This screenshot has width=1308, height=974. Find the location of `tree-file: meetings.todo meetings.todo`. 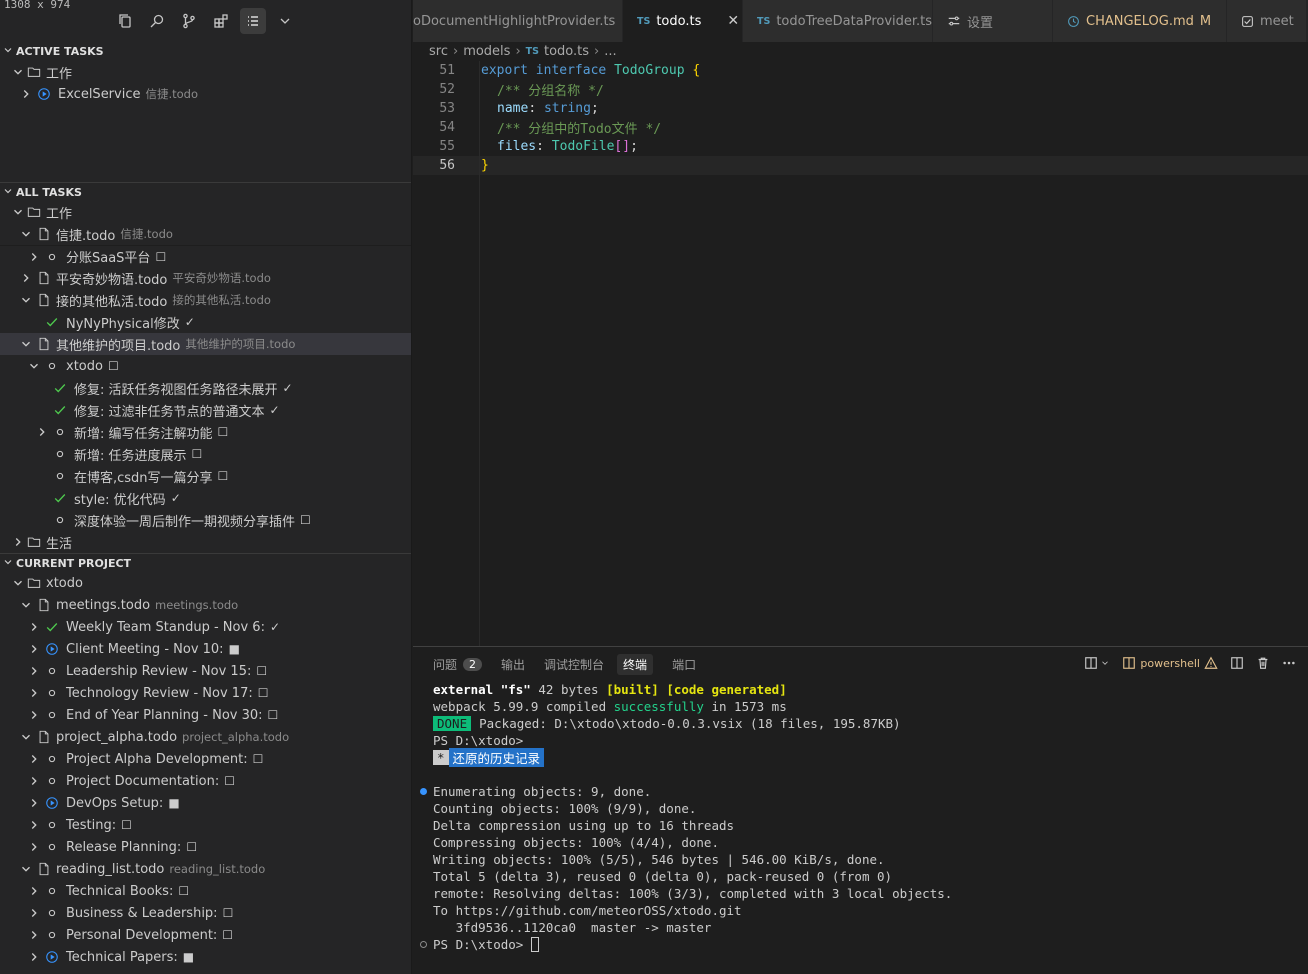

tree-file: meetings.todo meetings.todo is located at coordinates (205, 605).